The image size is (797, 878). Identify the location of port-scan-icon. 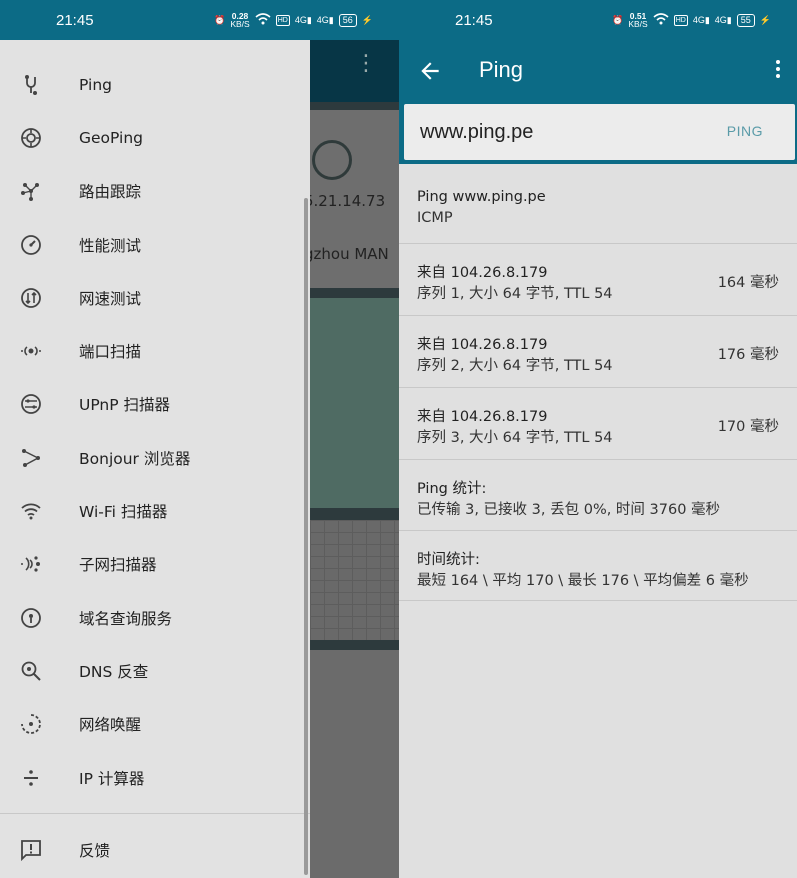
(31, 351).